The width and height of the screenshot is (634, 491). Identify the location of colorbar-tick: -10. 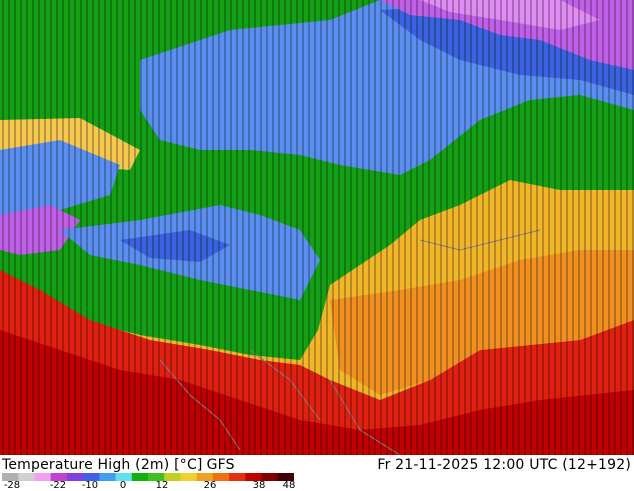
(90, 485).